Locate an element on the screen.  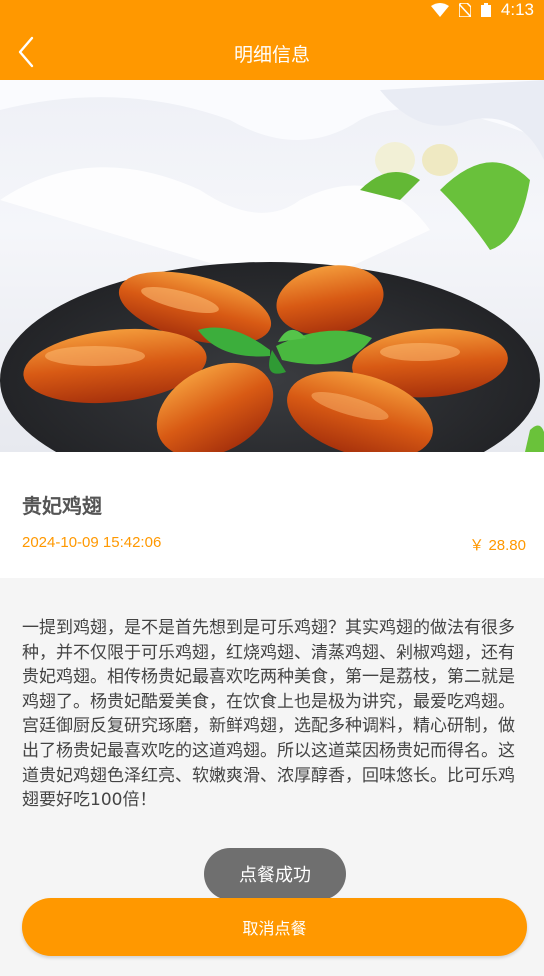
status-time: 4:13 is located at coordinates (517, 9).